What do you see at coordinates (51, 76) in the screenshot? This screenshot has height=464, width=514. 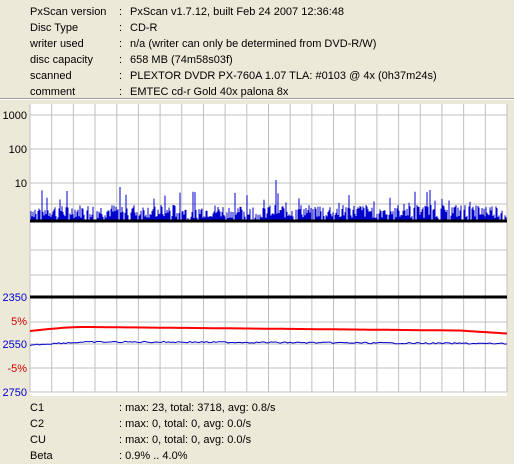 I see `info-label: scanned` at bounding box center [51, 76].